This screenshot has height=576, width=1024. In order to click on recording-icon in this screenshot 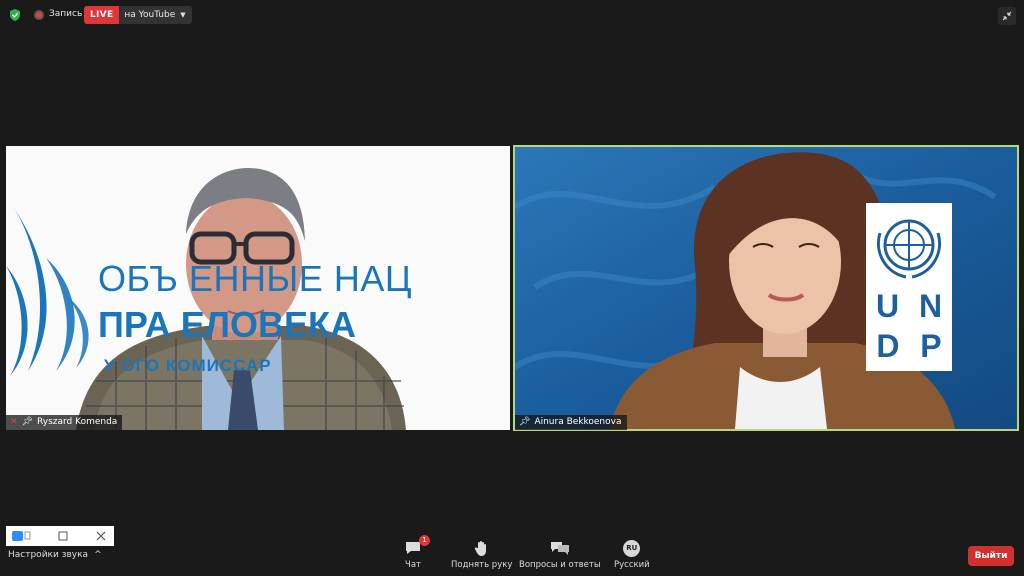, I will do `click(39, 15)`.